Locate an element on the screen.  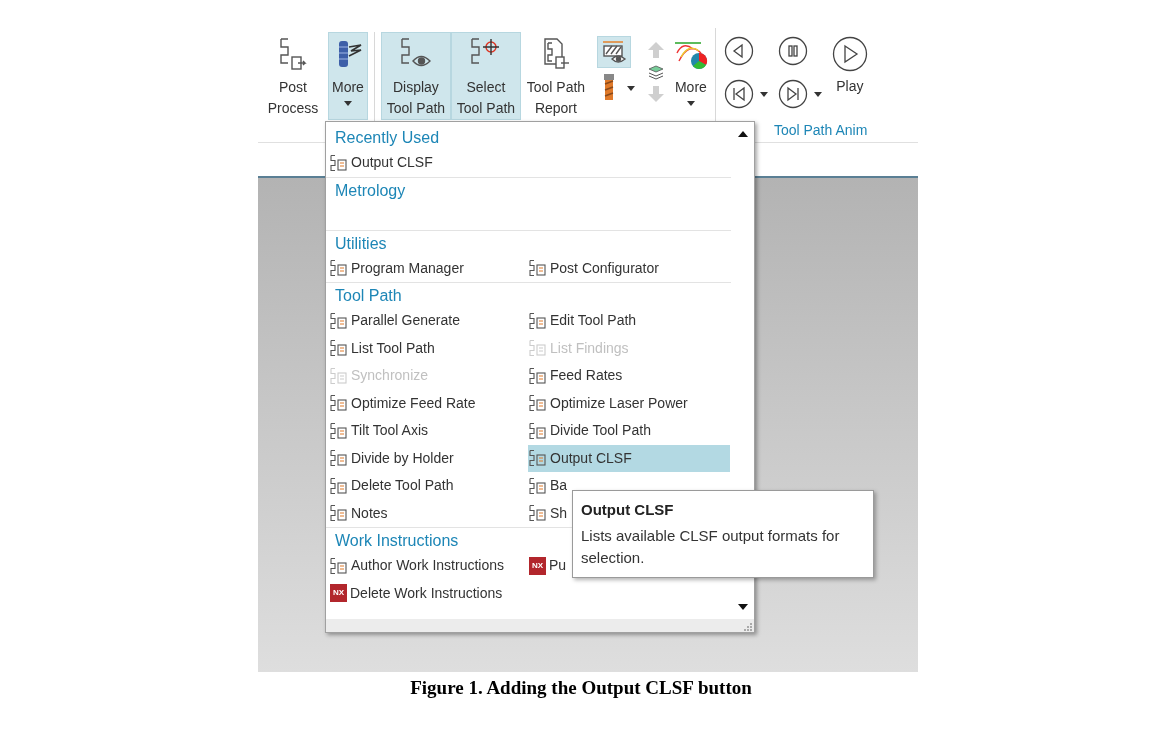
section-title: Recently Used is located at coordinates (387, 138).